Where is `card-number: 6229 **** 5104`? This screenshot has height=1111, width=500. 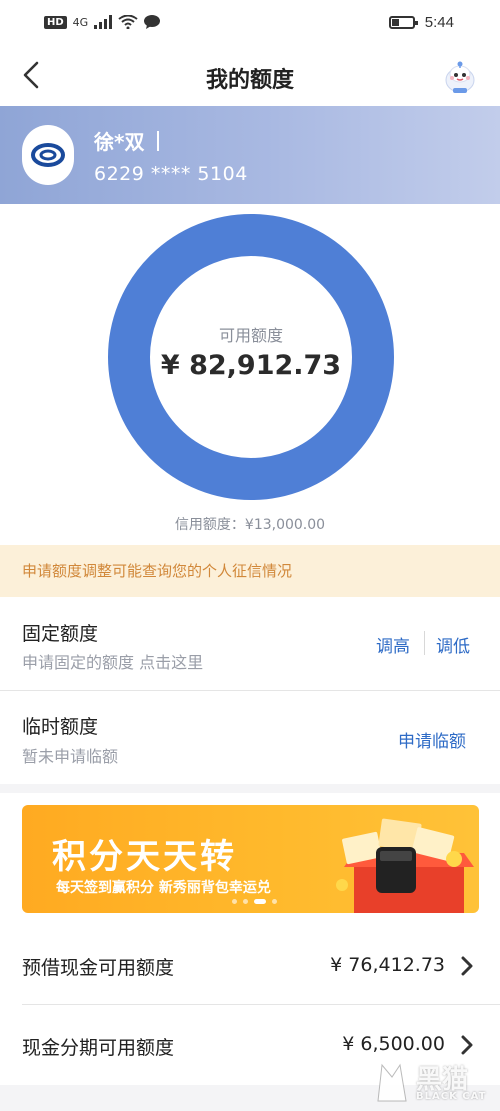
card-number: 6229 **** 5104 is located at coordinates (171, 174).